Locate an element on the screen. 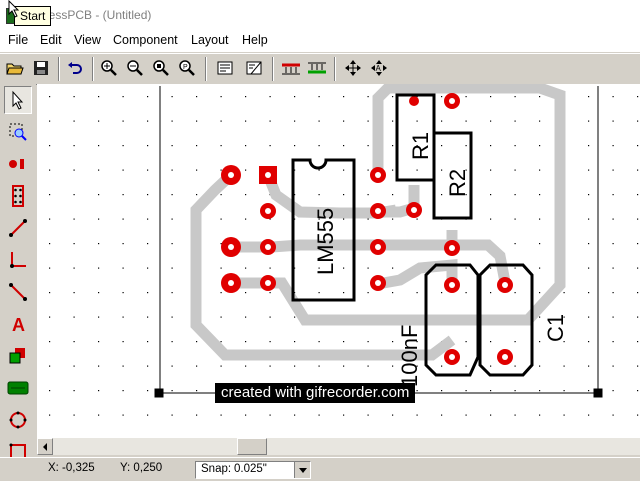  bottom-layer-button is located at coordinates (317, 68).